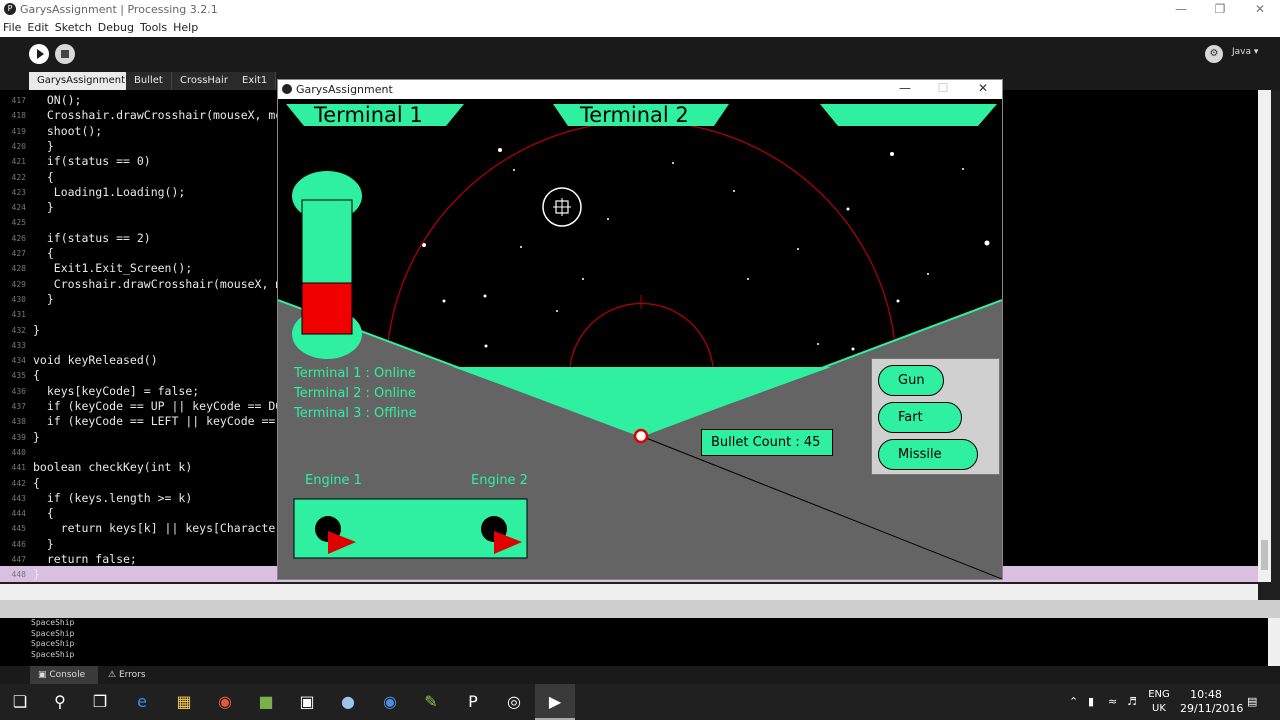 The height and width of the screenshot is (720, 1280). What do you see at coordinates (473, 702) in the screenshot?
I see `processing-taskbar-icon: P` at bounding box center [473, 702].